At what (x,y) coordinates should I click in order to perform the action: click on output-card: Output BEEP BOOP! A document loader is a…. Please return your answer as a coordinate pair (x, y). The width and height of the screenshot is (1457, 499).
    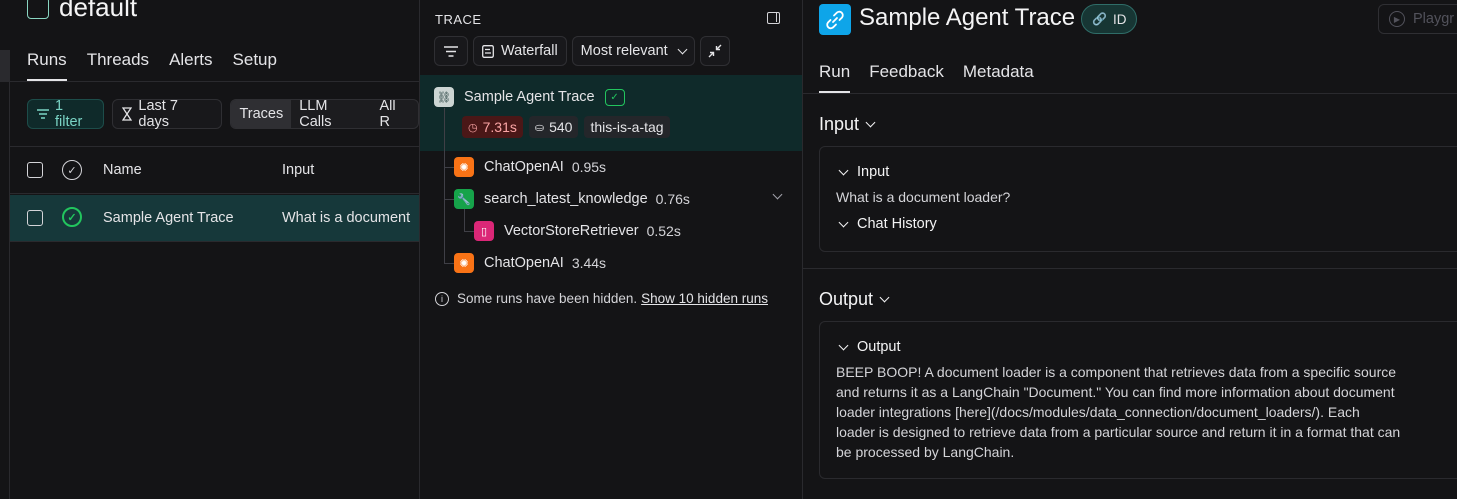
    Looking at the image, I should click on (1138, 400).